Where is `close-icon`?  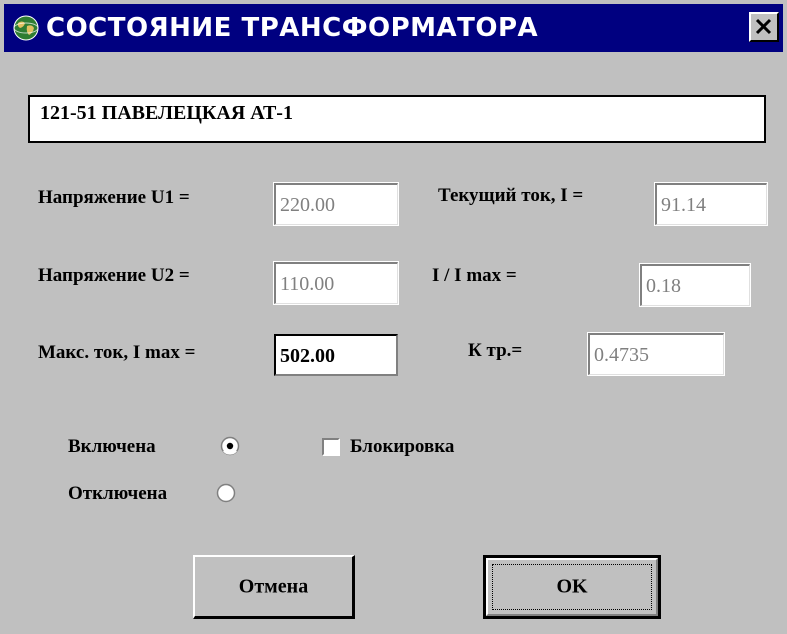
close-icon is located at coordinates (763, 26).